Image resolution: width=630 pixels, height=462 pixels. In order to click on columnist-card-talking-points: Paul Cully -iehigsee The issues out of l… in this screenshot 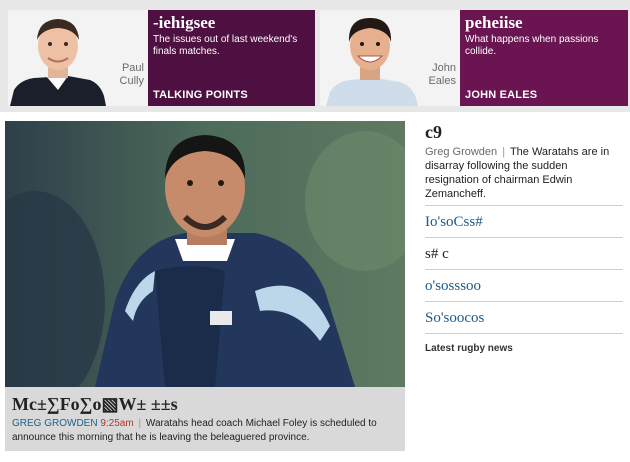, I will do `click(161, 58)`.